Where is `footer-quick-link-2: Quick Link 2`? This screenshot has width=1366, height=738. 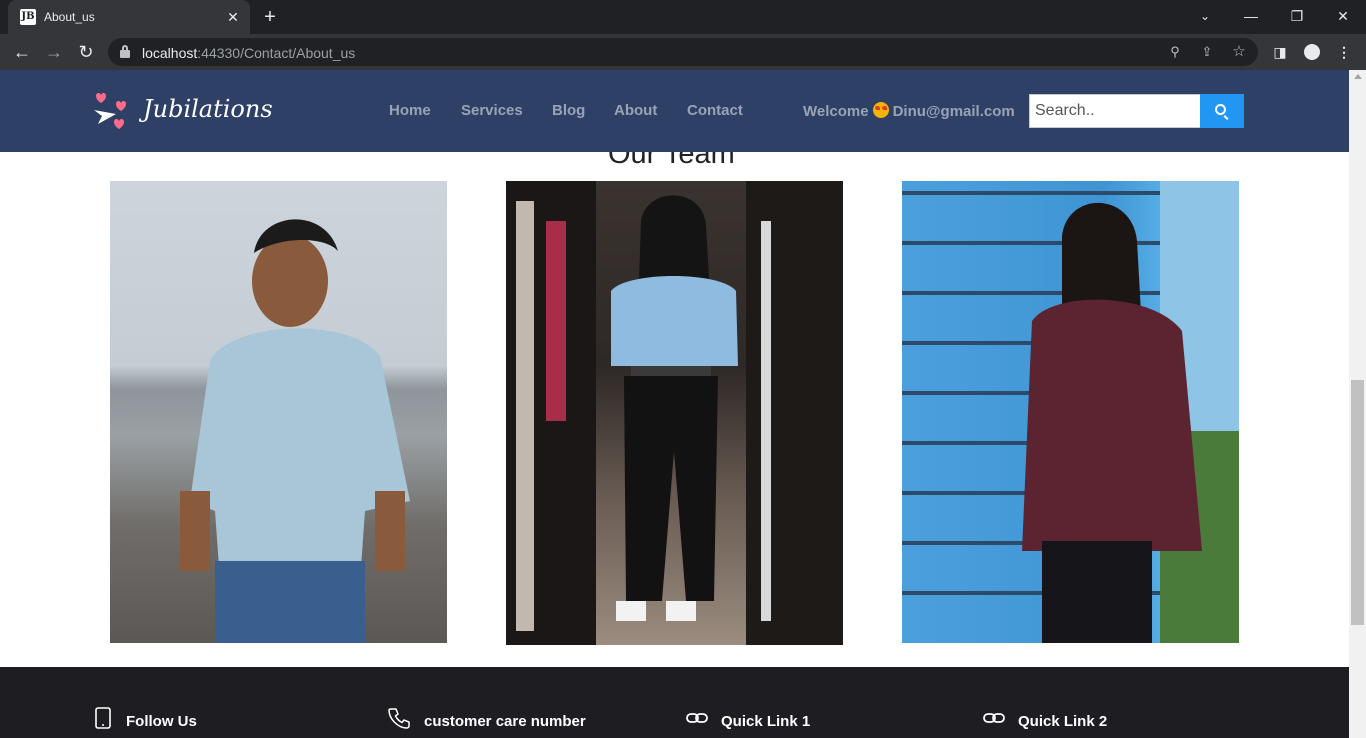
footer-quick-link-2: Quick Link 2 is located at coordinates (1062, 721).